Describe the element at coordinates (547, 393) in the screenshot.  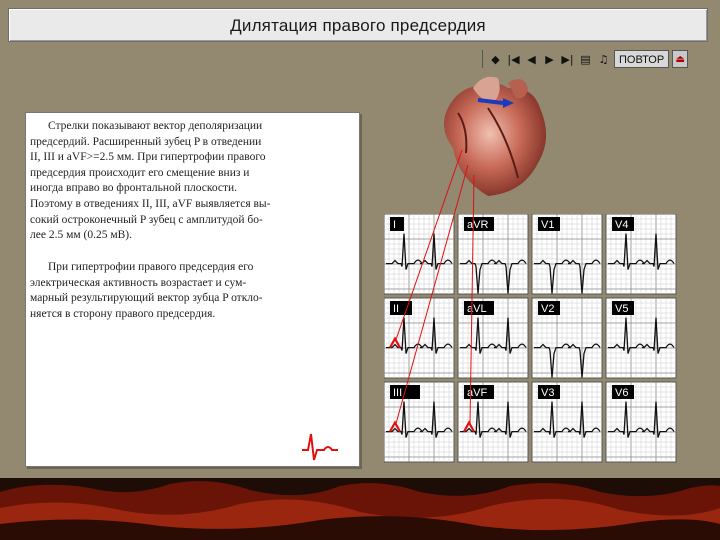
I see `lead-label: V3` at that location.